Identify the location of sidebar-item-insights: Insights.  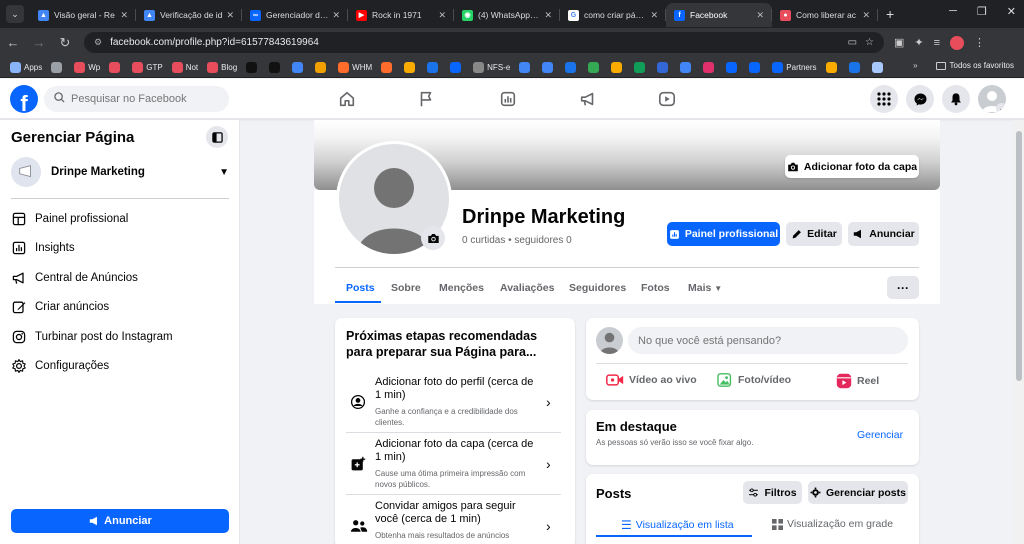
(43, 248).